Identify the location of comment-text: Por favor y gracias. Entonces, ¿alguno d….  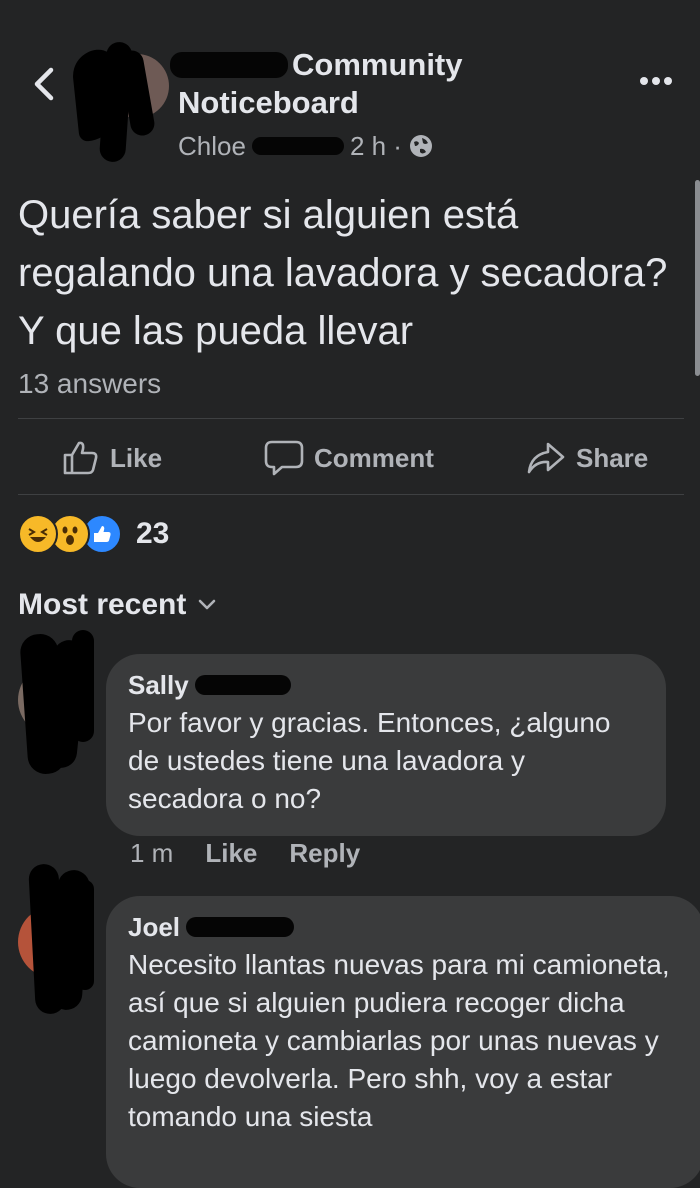
(369, 760).